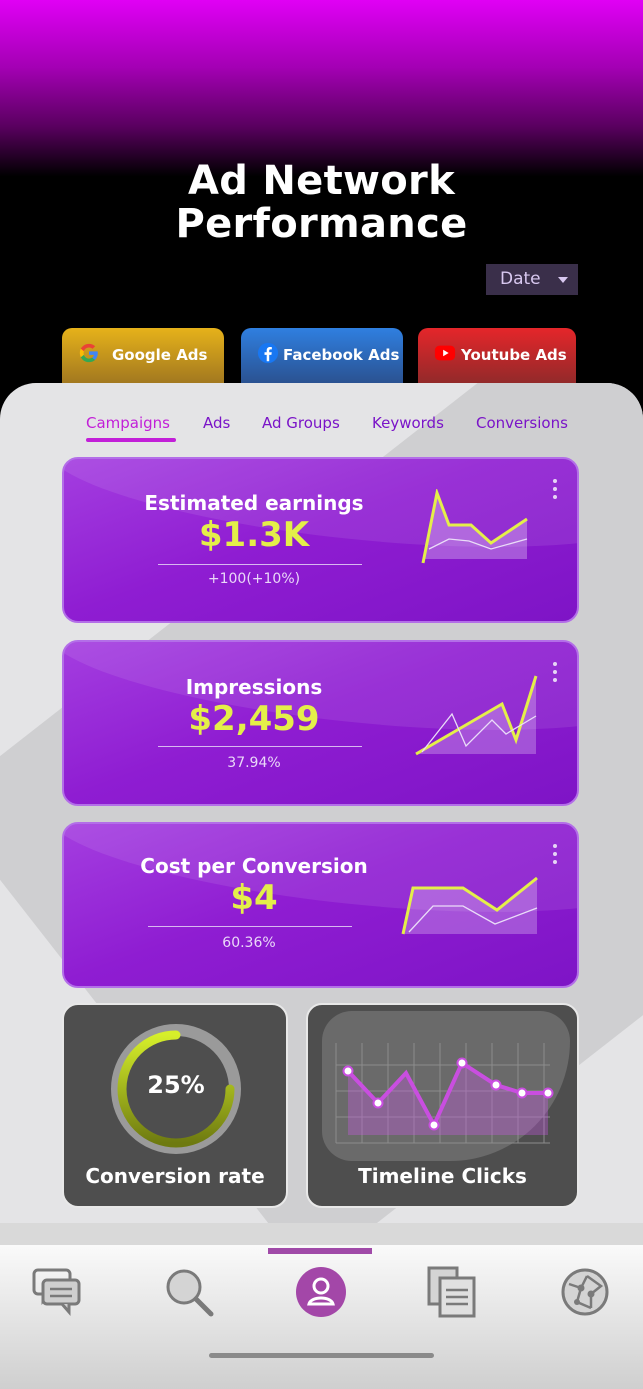  What do you see at coordinates (320, 540) in the screenshot?
I see `card-estimated-earnings: Estimated earnings $1.3K +100(+10%)` at bounding box center [320, 540].